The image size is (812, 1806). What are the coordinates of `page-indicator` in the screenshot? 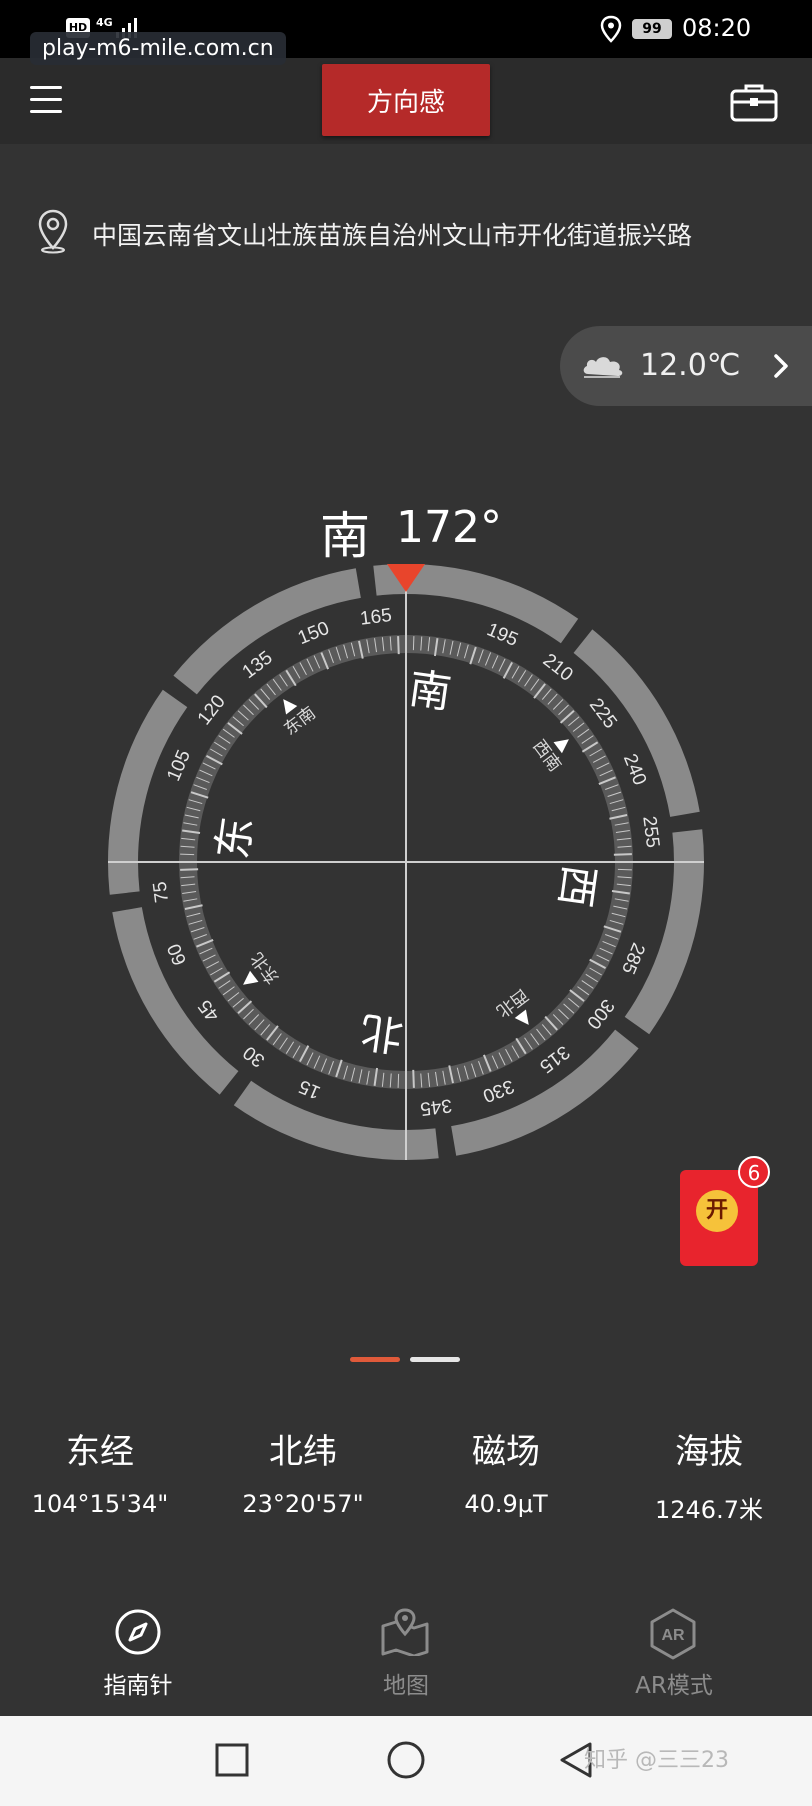 It's located at (435, 1359).